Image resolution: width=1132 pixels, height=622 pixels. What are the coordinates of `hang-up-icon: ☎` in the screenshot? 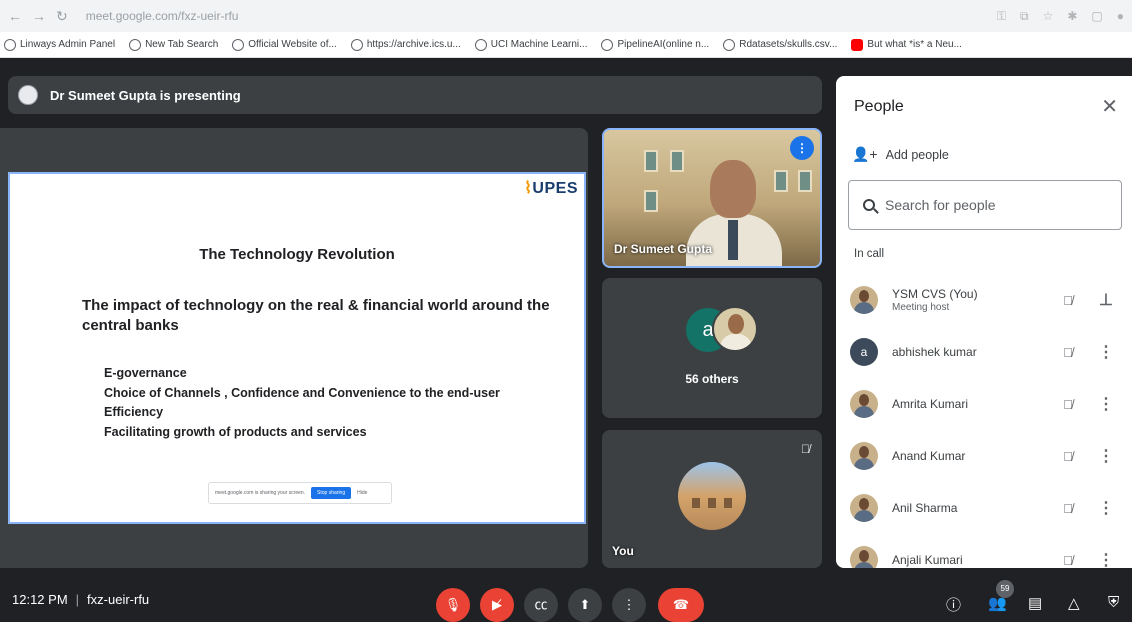 It's located at (681, 604).